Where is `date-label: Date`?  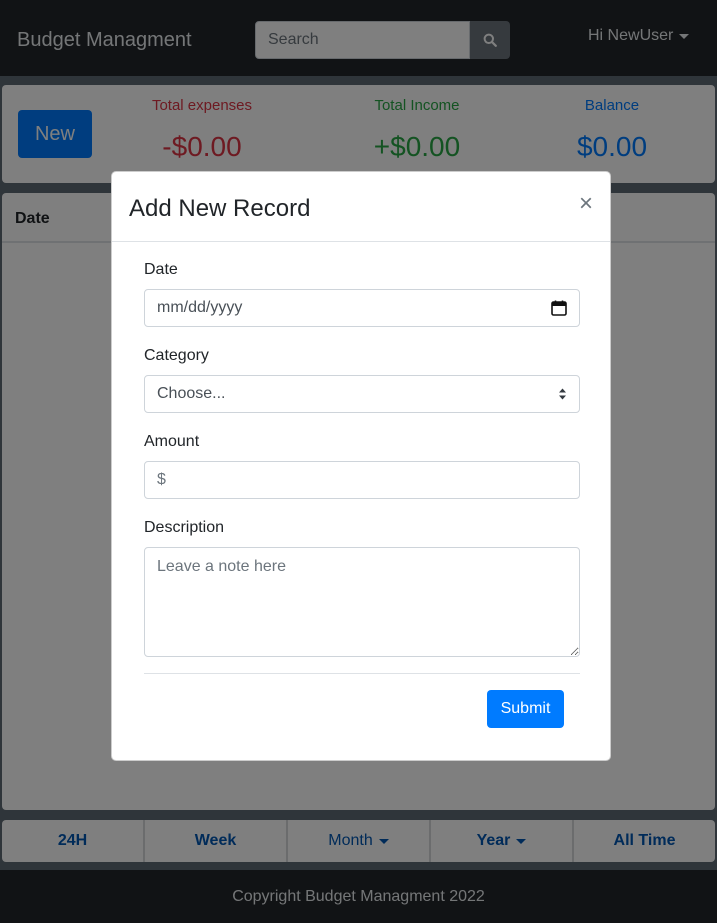 date-label: Date is located at coordinates (161, 269).